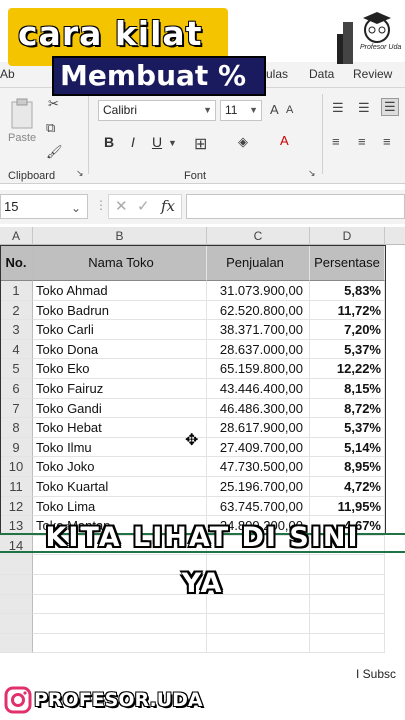  Describe the element at coordinates (44, 206) in the screenshot. I see `name-box: 15 ⌄` at that location.